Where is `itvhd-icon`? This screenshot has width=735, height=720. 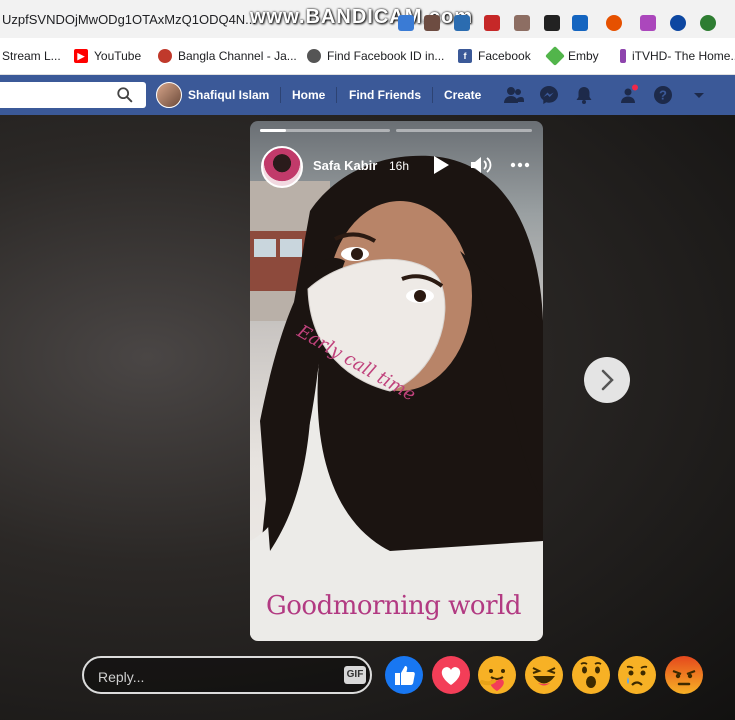 itvhd-icon is located at coordinates (623, 56).